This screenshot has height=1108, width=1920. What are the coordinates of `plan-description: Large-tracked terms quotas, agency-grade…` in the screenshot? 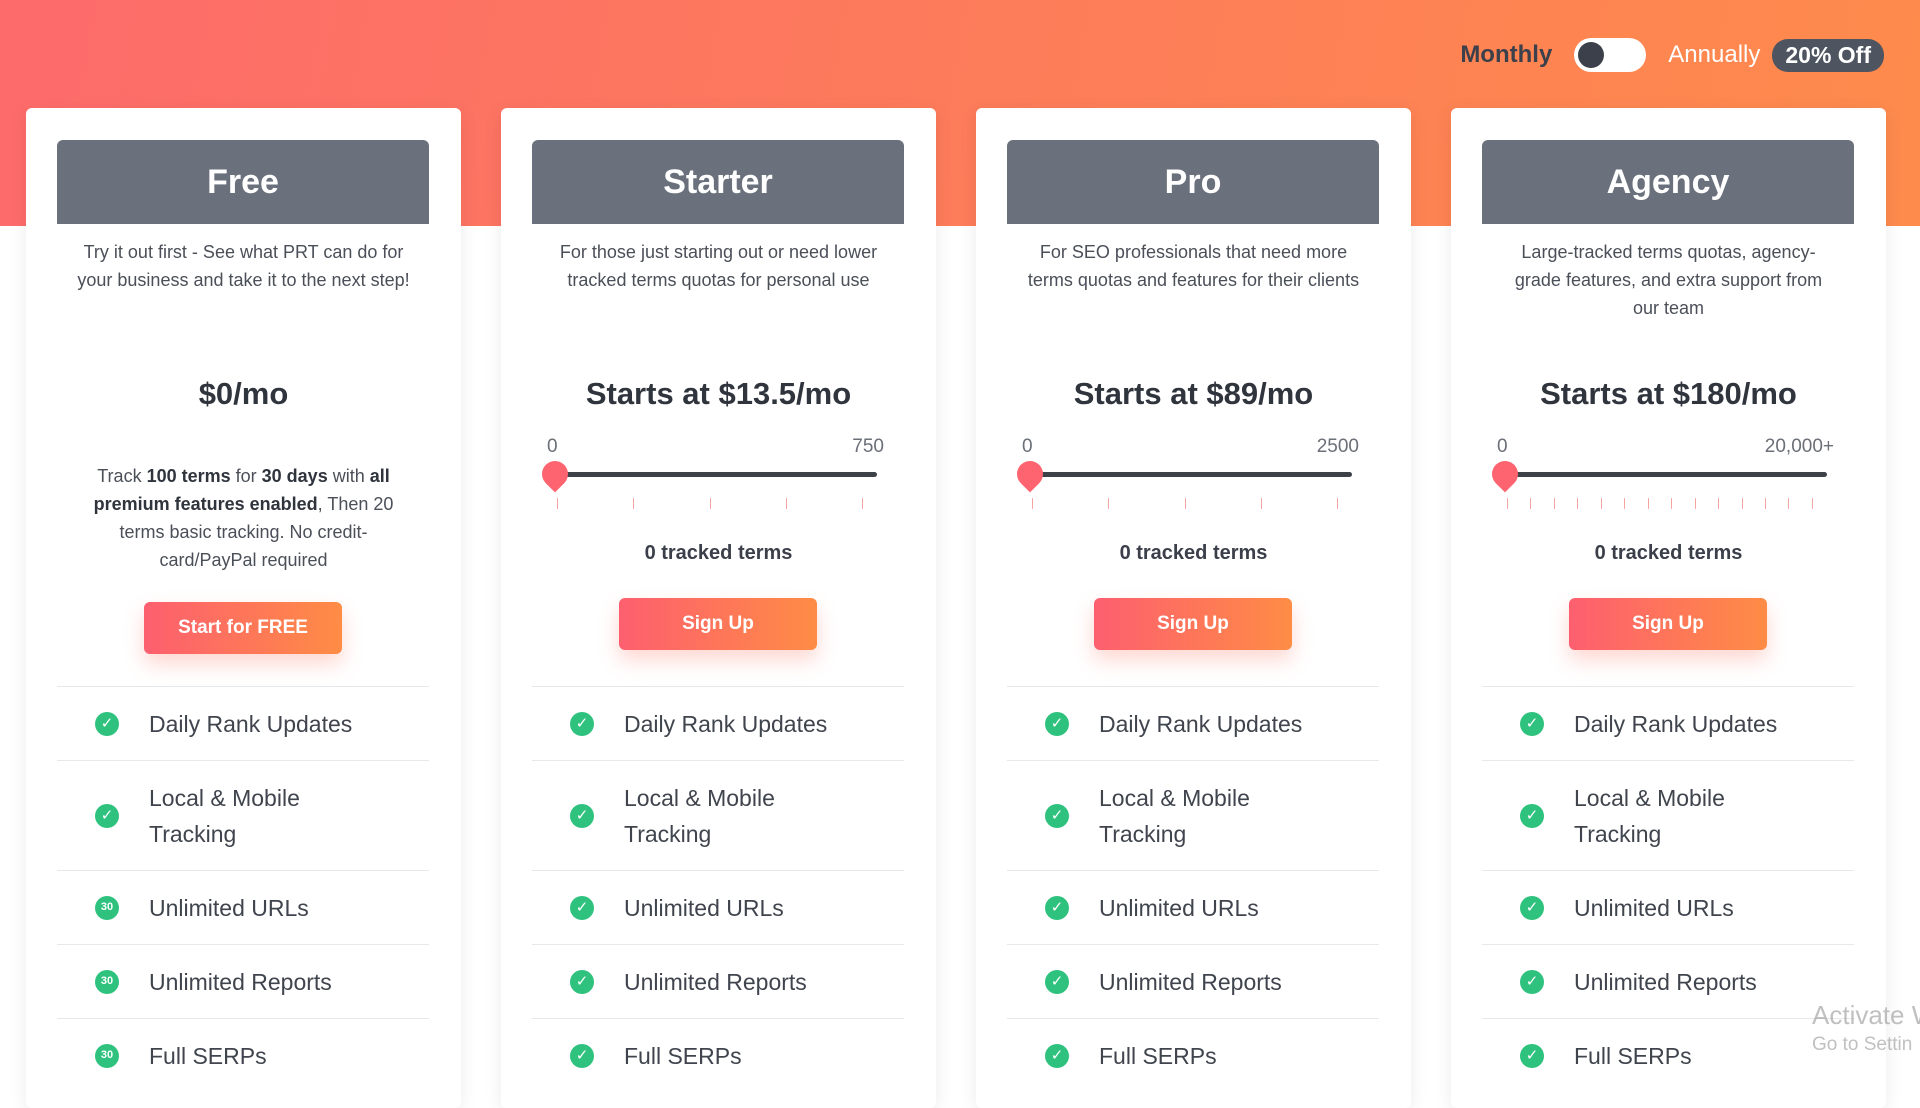 It's located at (1668, 280).